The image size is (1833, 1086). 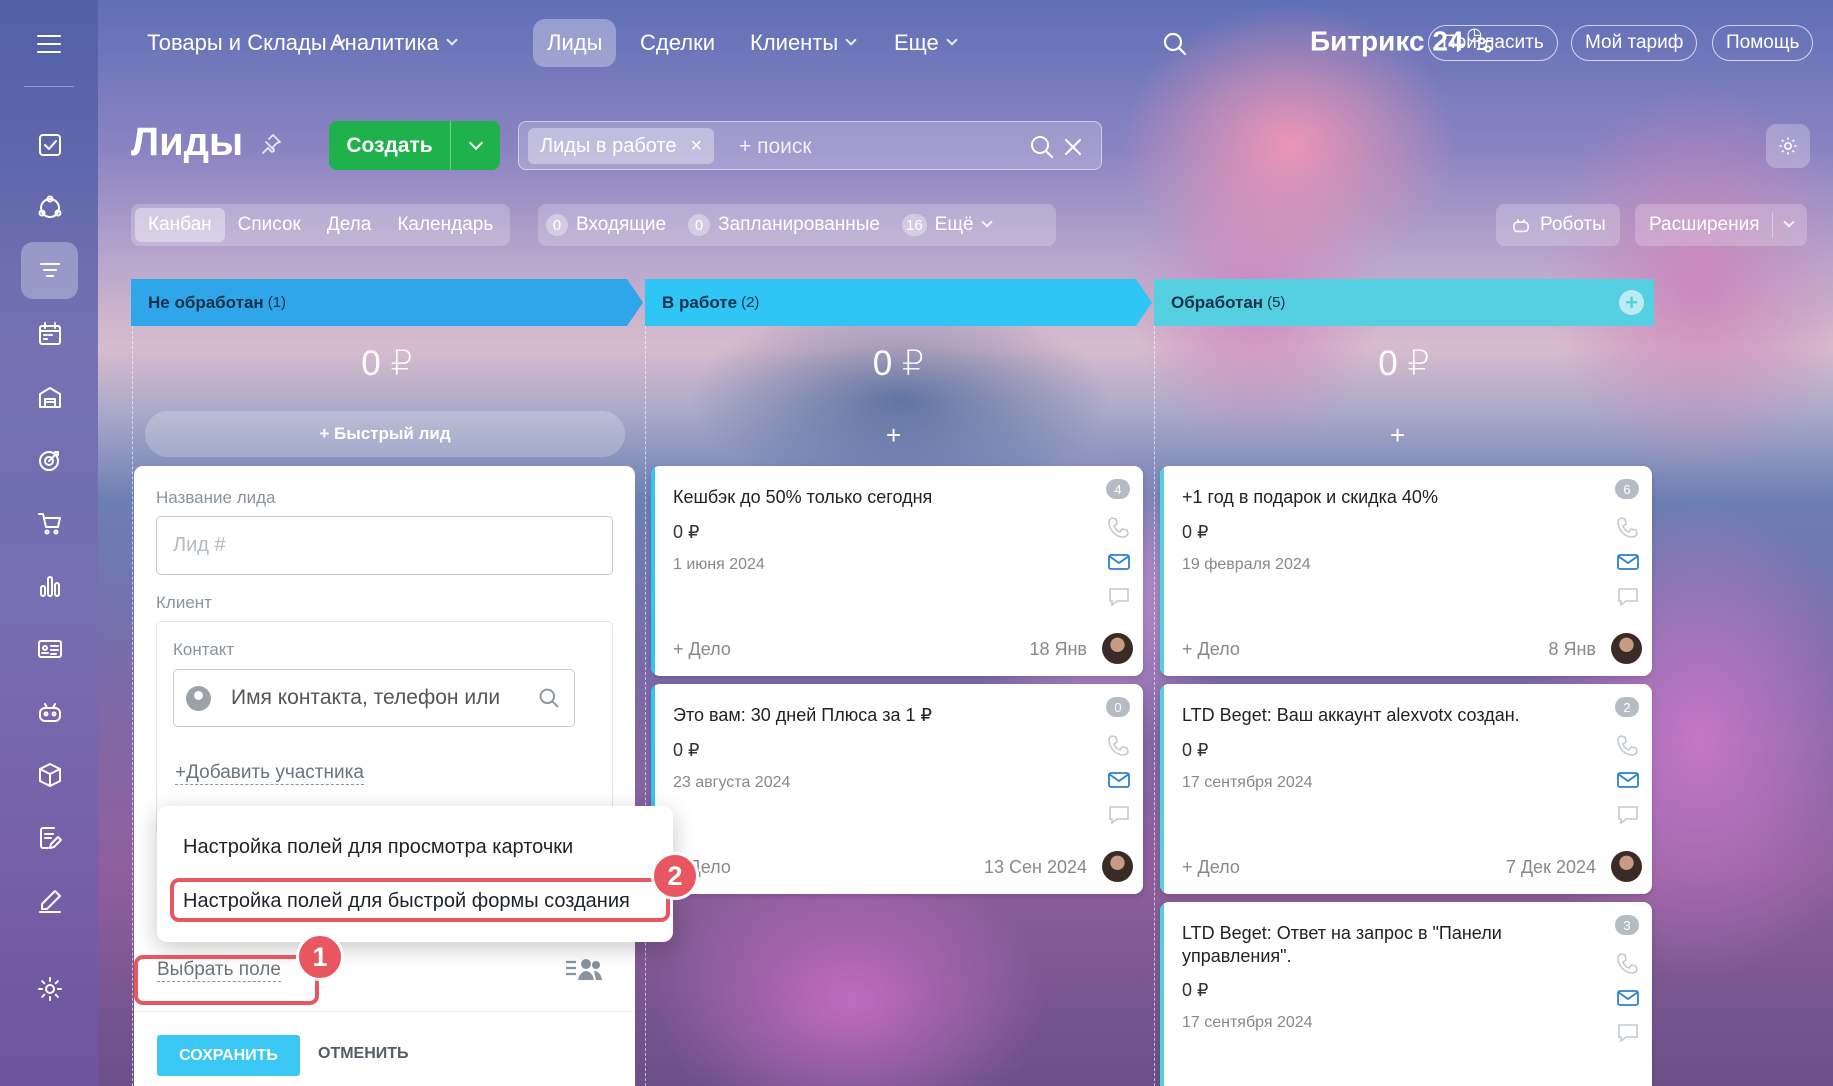 I want to click on client-label: Клиент, so click(x=184, y=602).